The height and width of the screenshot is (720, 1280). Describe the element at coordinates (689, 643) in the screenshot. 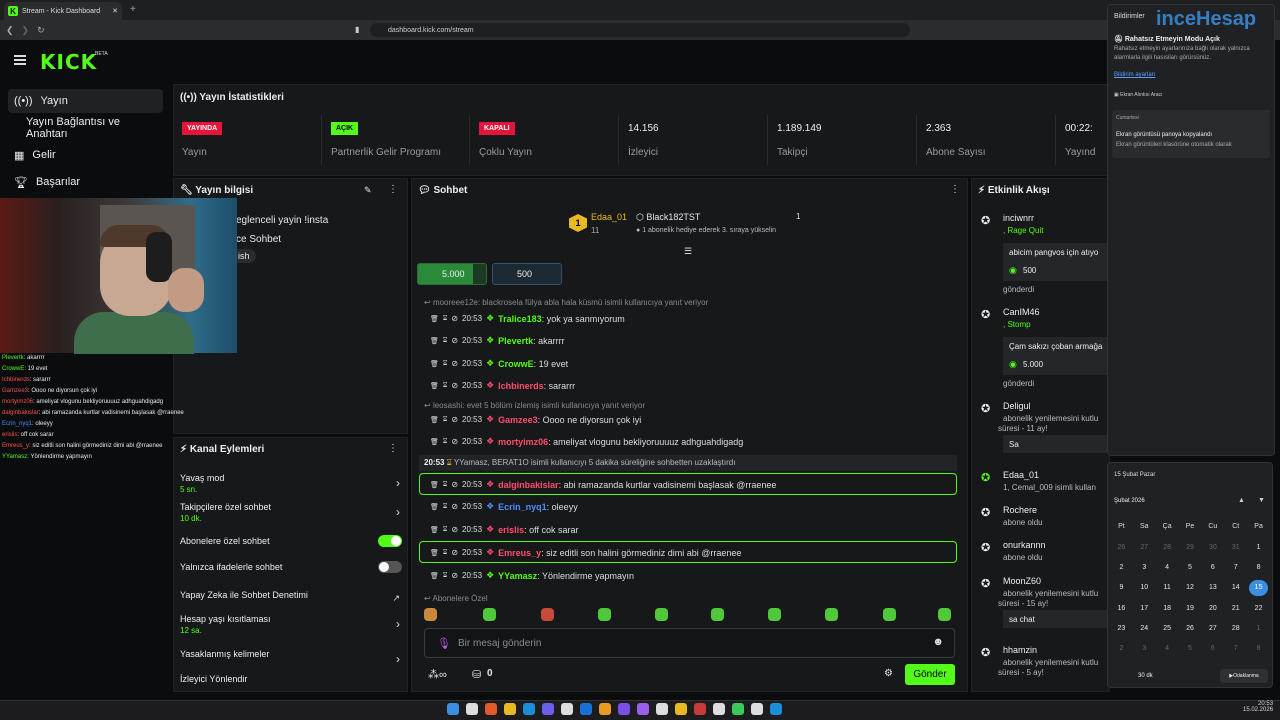

I see `chat-input: 🎙︎ Bir mesaj gönderin ☻` at that location.